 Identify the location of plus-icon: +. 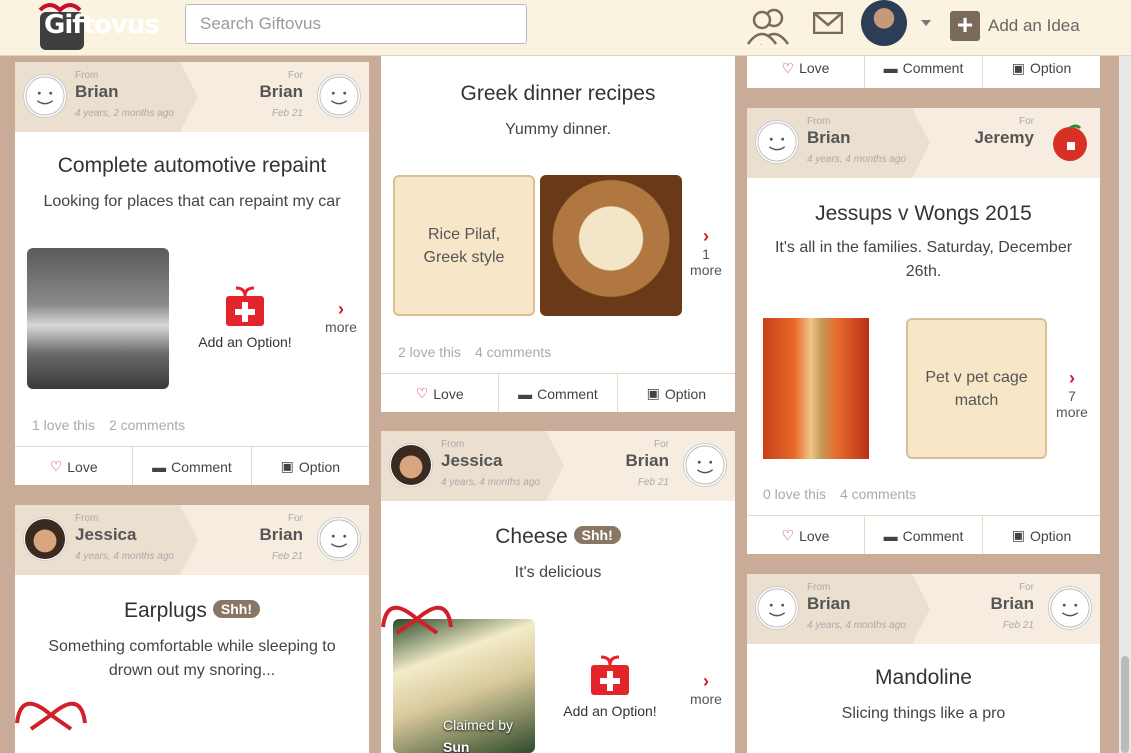
(965, 26).